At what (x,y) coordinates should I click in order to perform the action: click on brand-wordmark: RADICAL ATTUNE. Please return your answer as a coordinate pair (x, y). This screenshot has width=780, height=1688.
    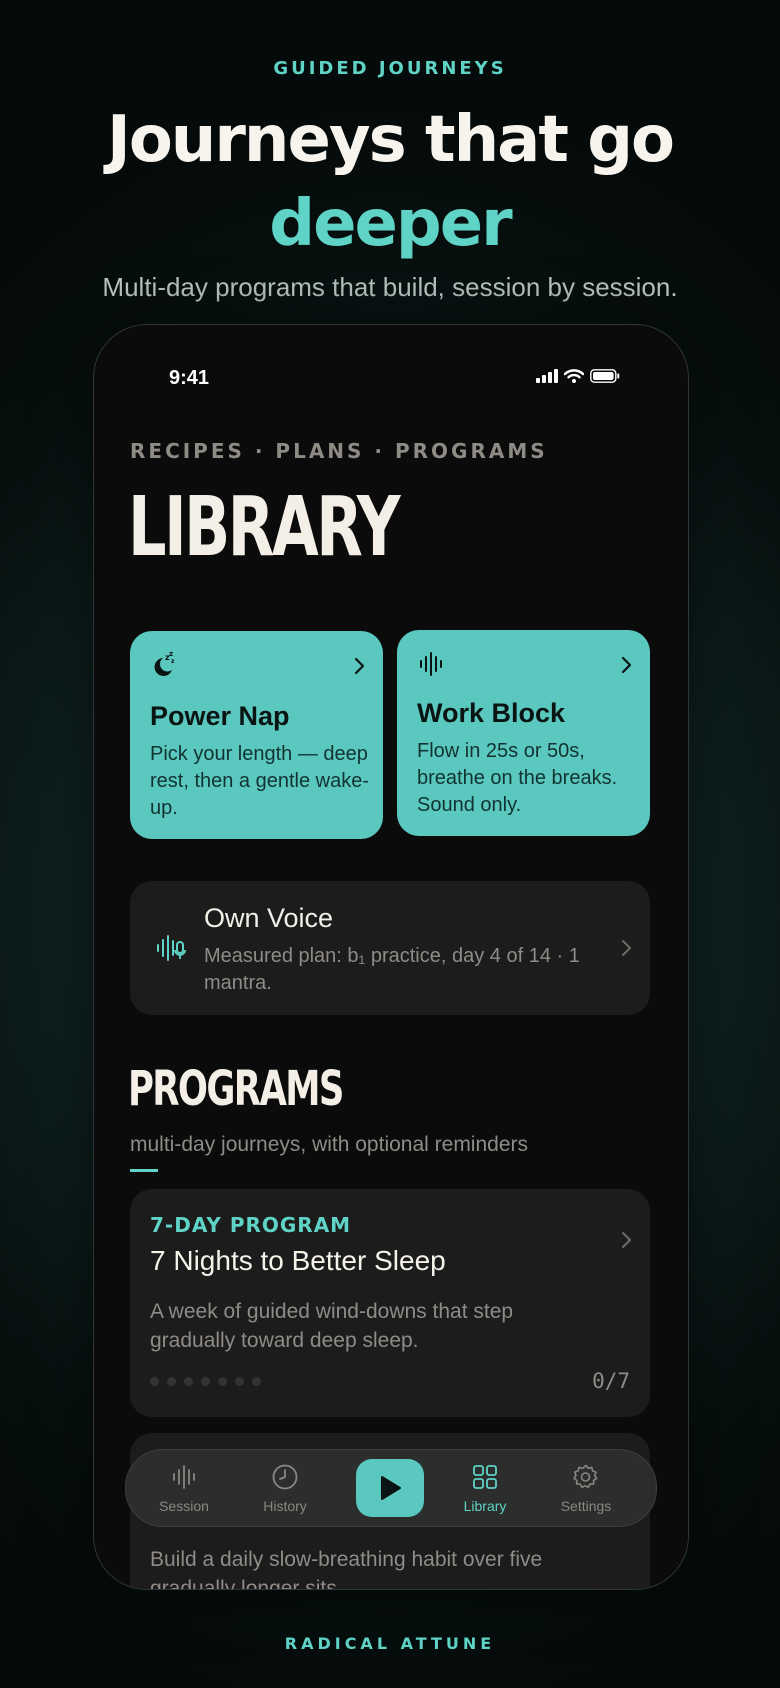
    Looking at the image, I should click on (390, 1643).